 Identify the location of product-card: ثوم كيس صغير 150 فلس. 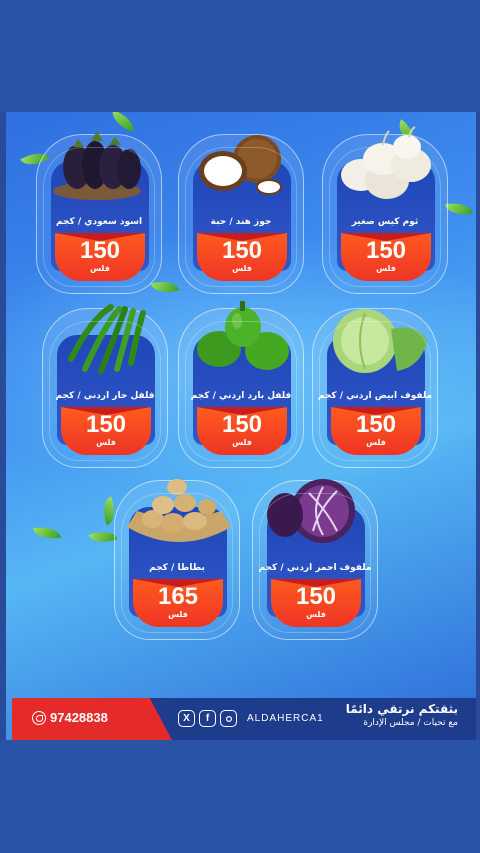
(385, 210).